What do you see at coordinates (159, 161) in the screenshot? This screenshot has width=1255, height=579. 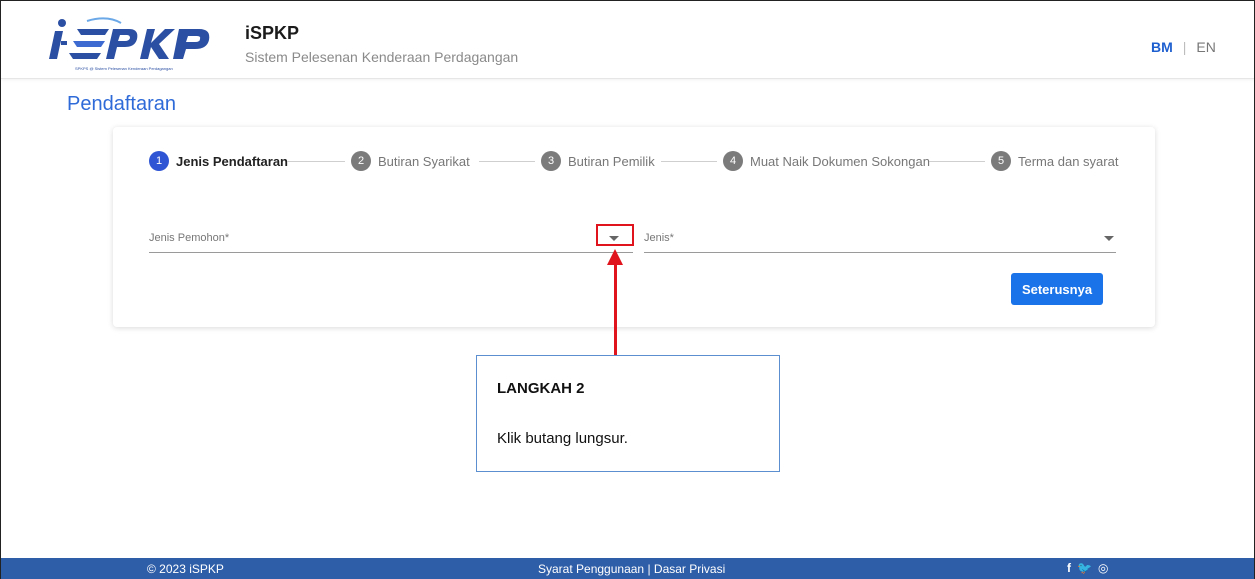 I see `step-number: 1` at bounding box center [159, 161].